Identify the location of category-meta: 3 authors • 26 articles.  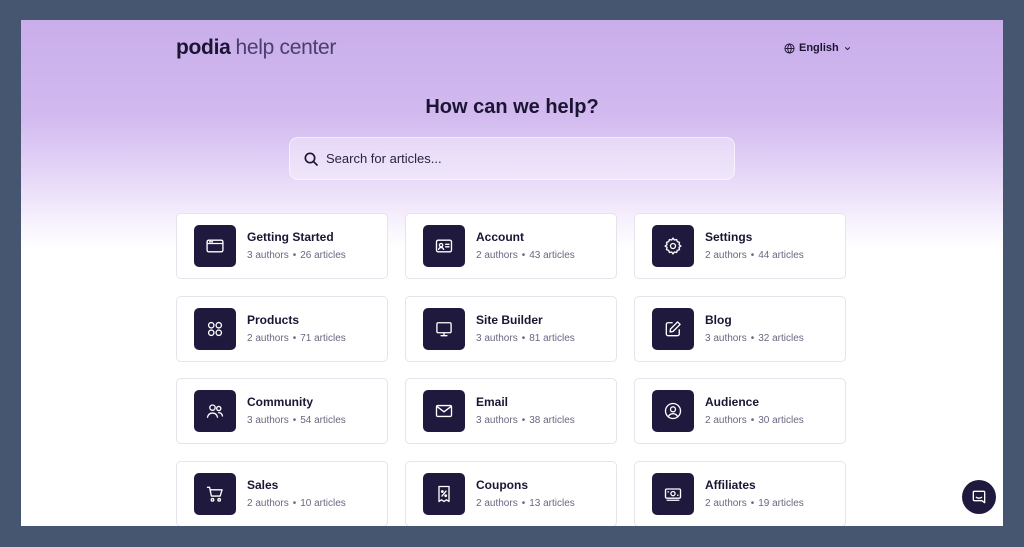
(296, 256).